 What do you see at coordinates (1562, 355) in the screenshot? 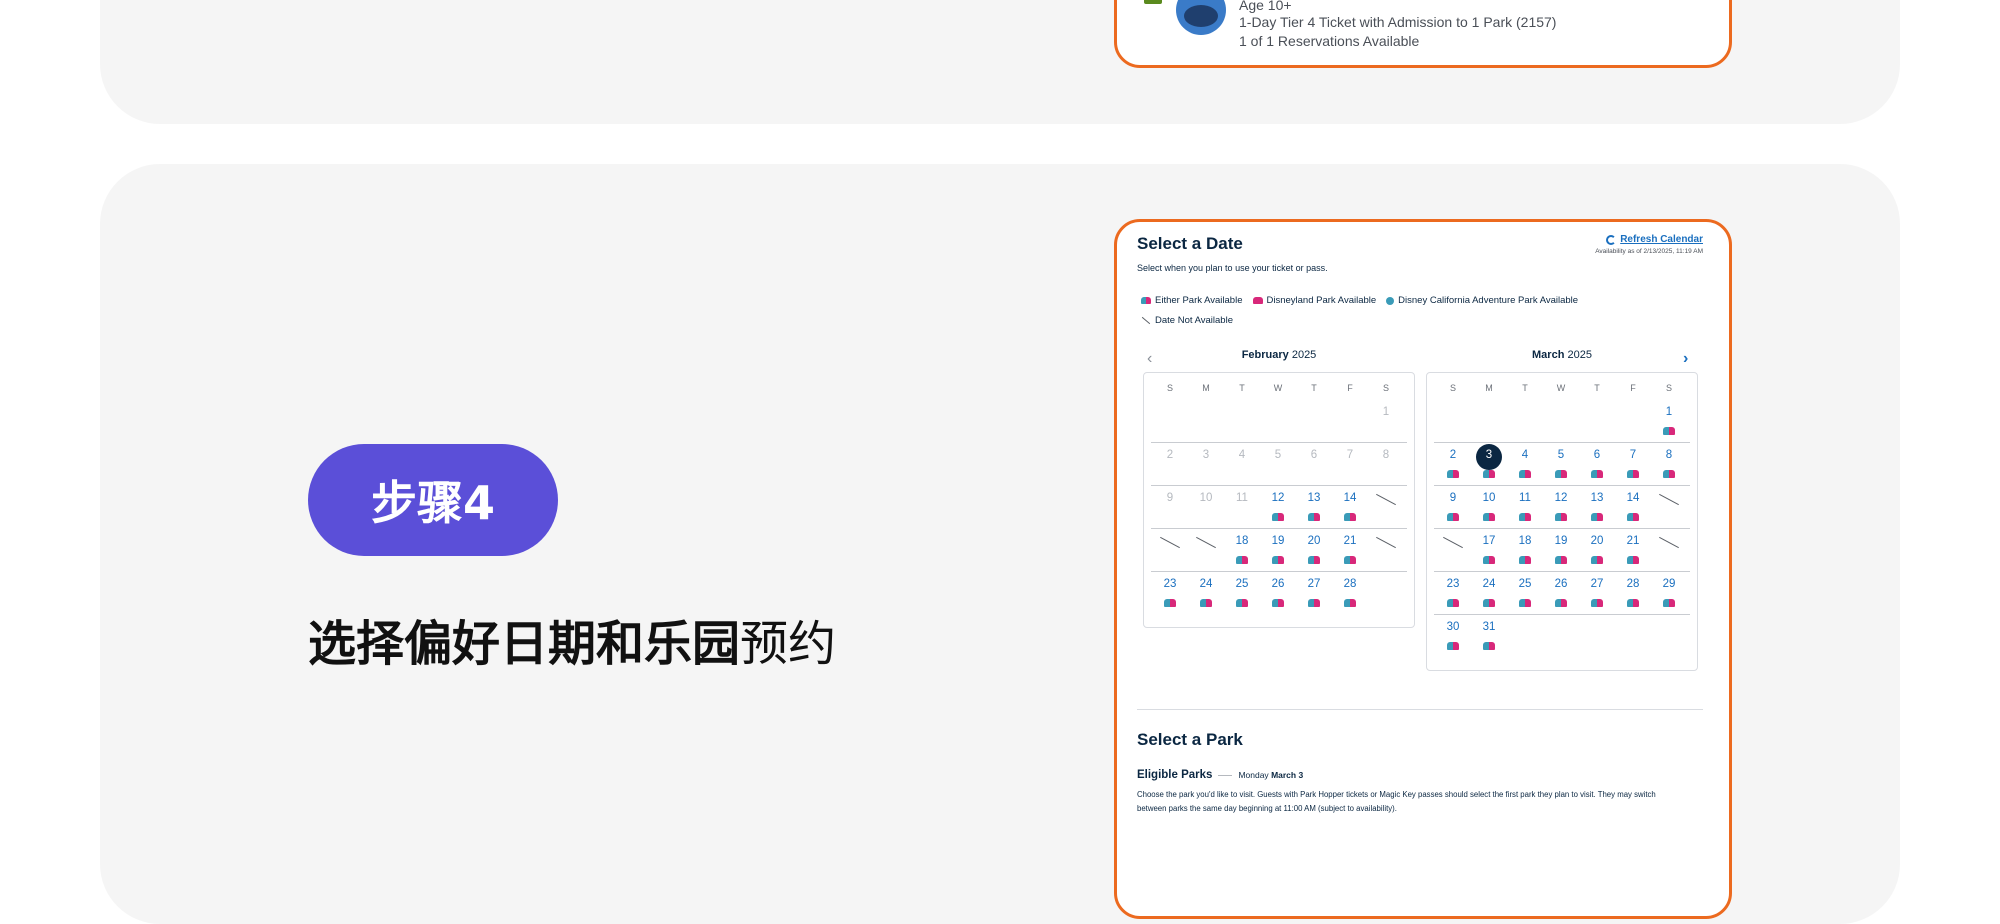
I see `month-header-march: March 2025` at bounding box center [1562, 355].